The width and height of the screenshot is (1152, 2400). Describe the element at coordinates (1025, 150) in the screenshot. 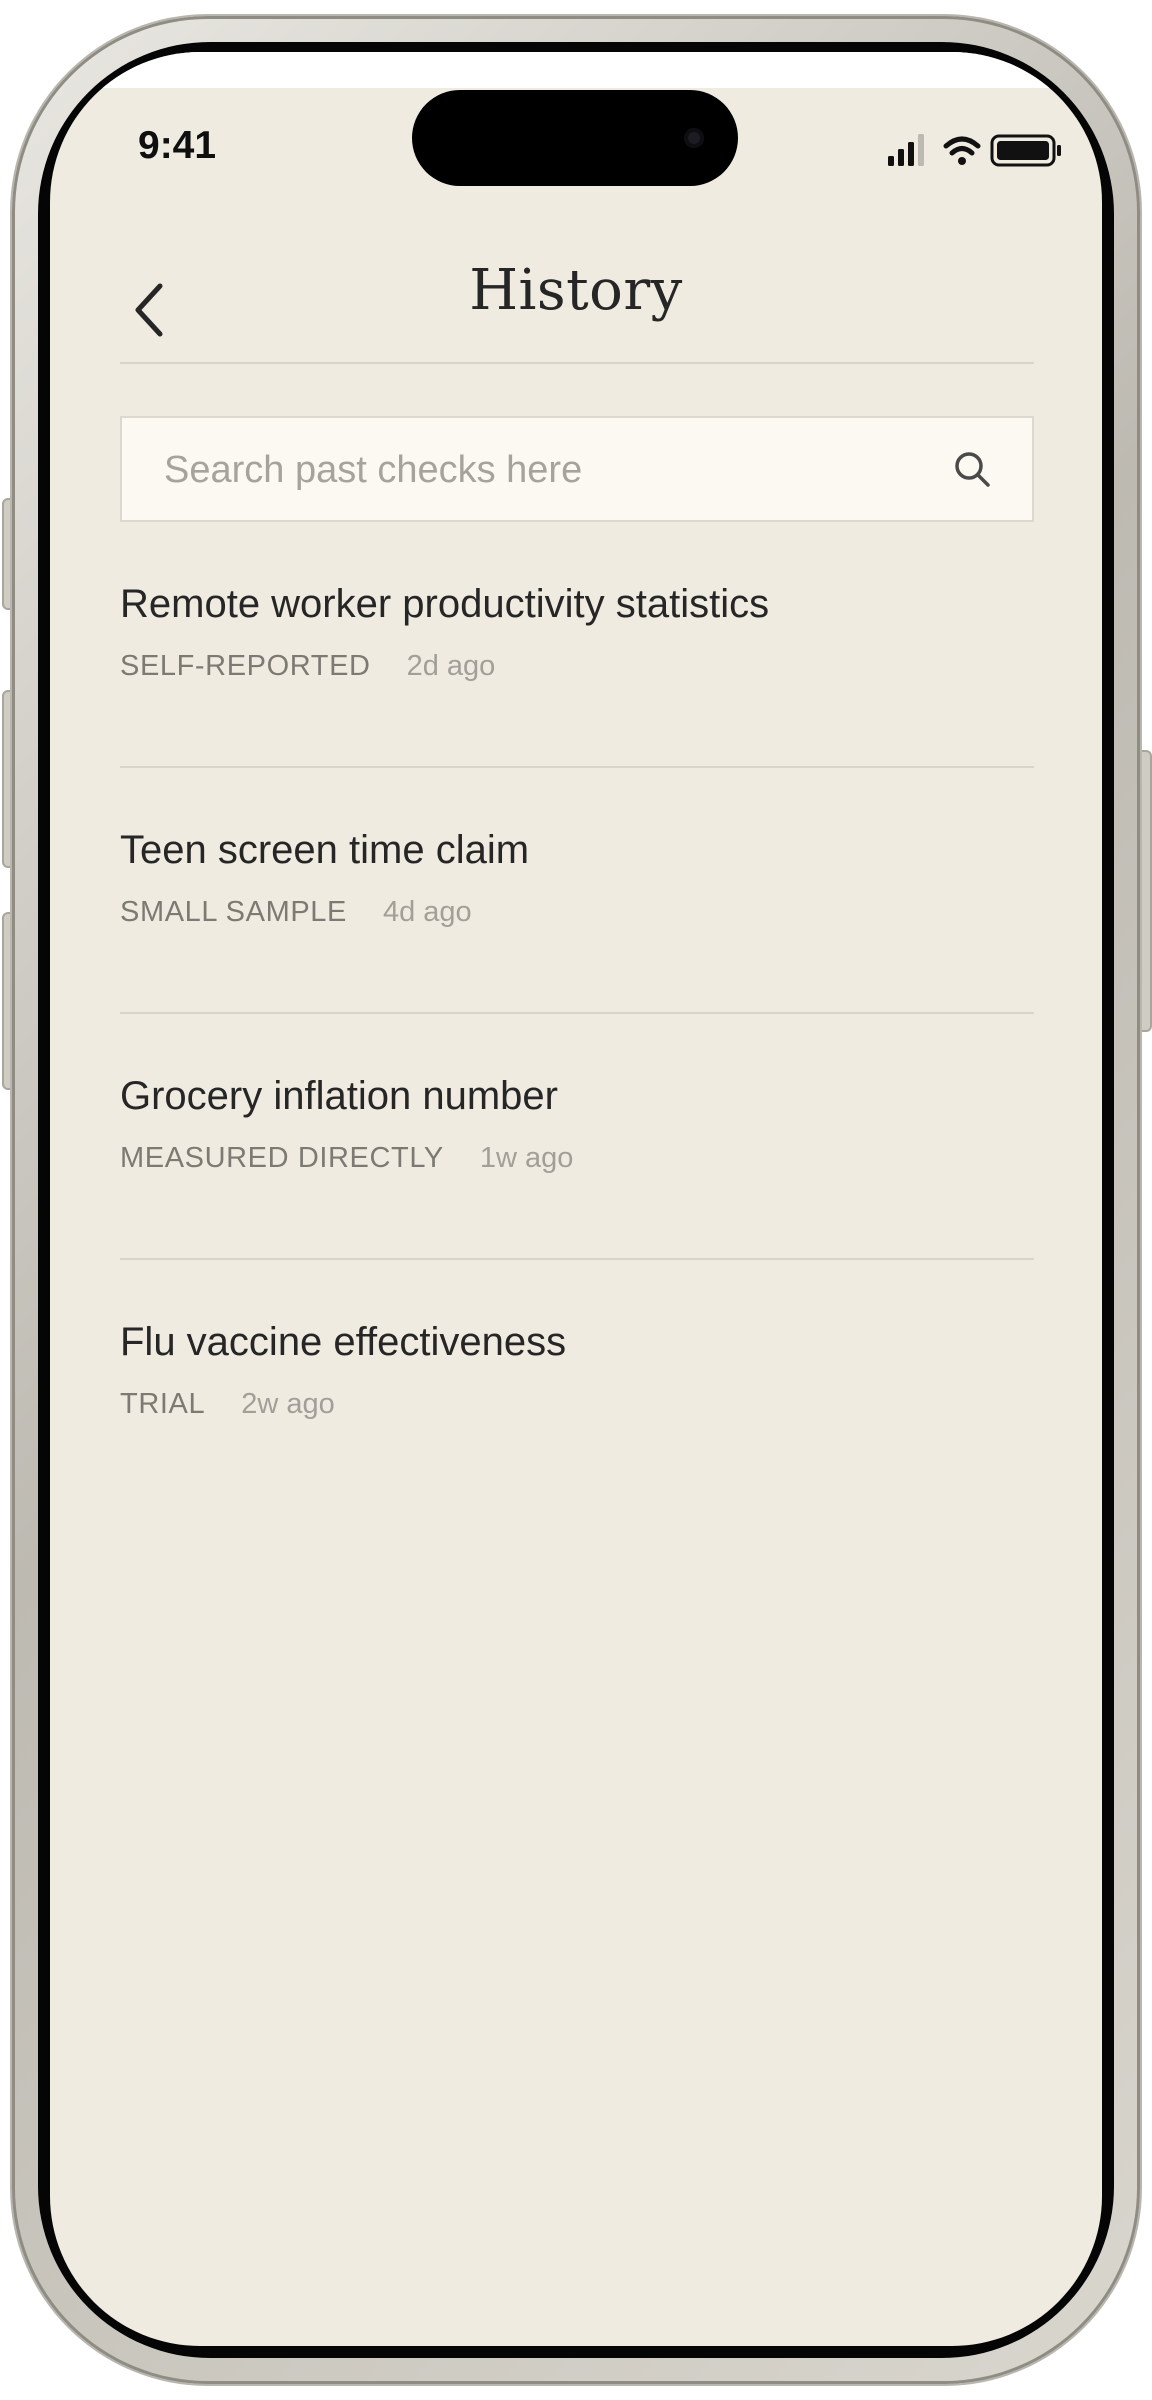

I see `battery-icon` at that location.